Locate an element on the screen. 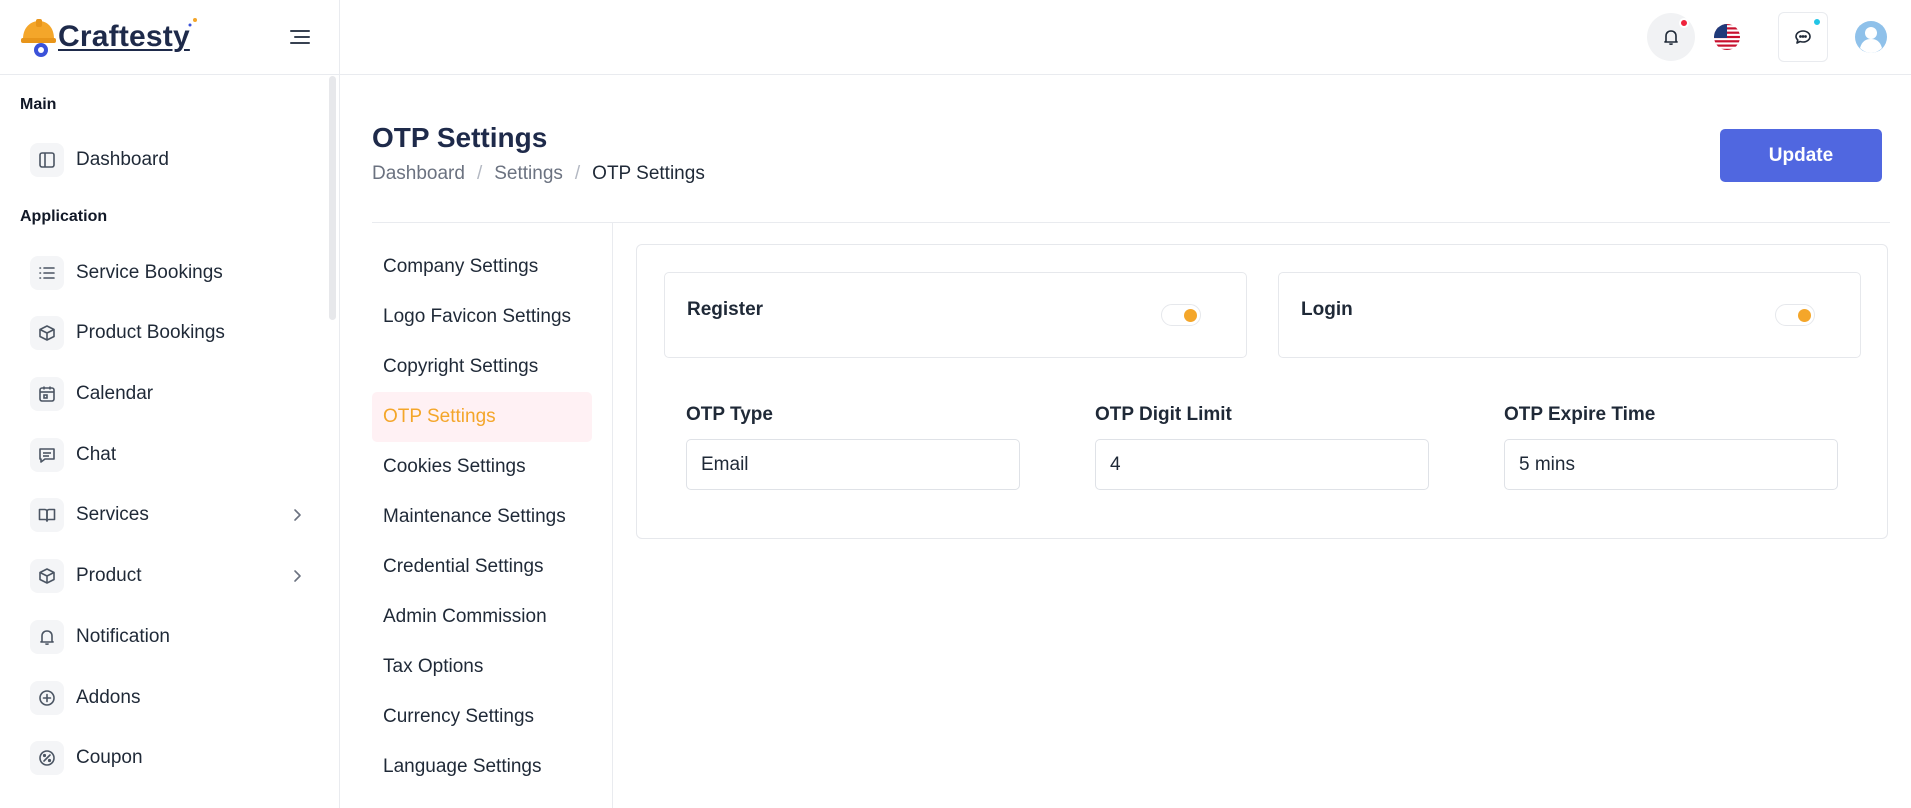 The image size is (1911, 808). sidebar-item-service-bookings: Service Bookings is located at coordinates (167, 273).